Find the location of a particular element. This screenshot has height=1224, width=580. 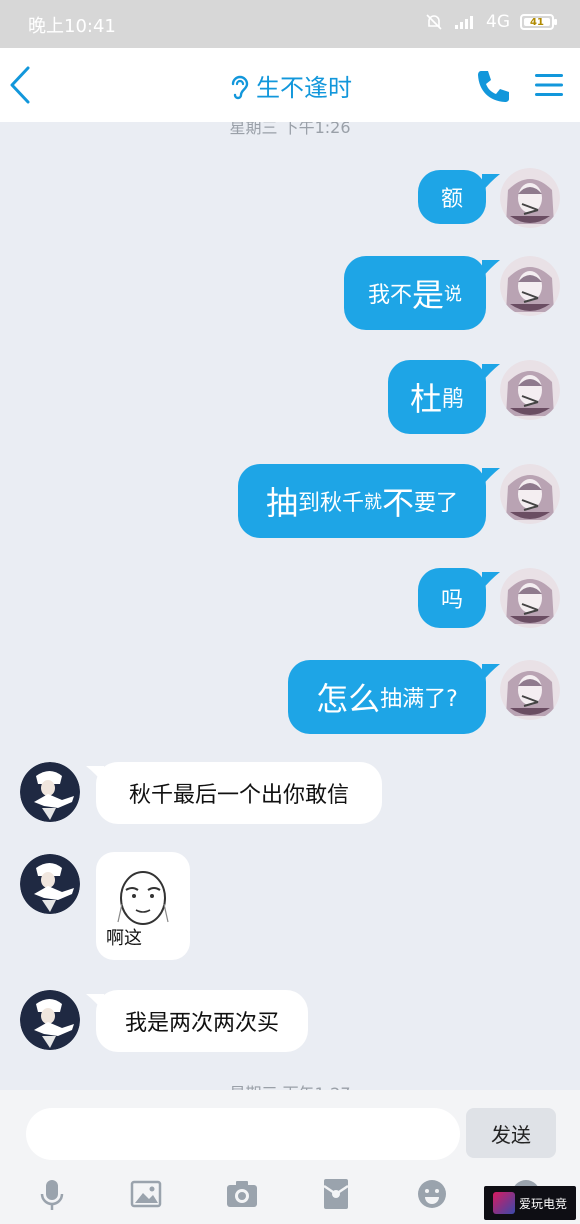

message-bubble: 我是两次两次买 is located at coordinates (202, 1021).